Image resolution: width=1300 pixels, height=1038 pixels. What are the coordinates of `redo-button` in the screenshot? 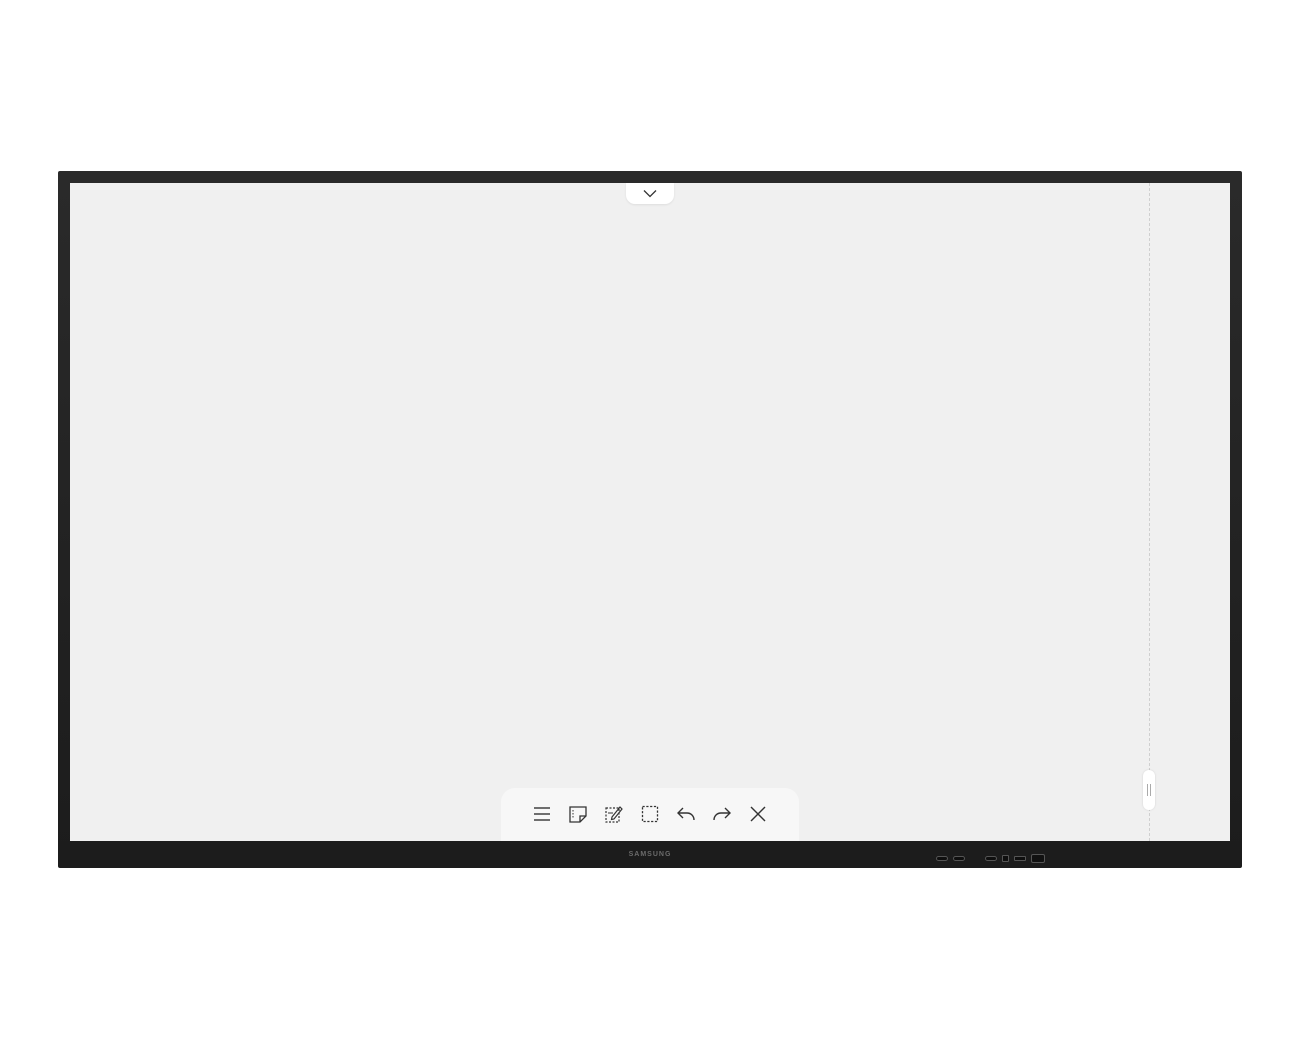 It's located at (722, 814).